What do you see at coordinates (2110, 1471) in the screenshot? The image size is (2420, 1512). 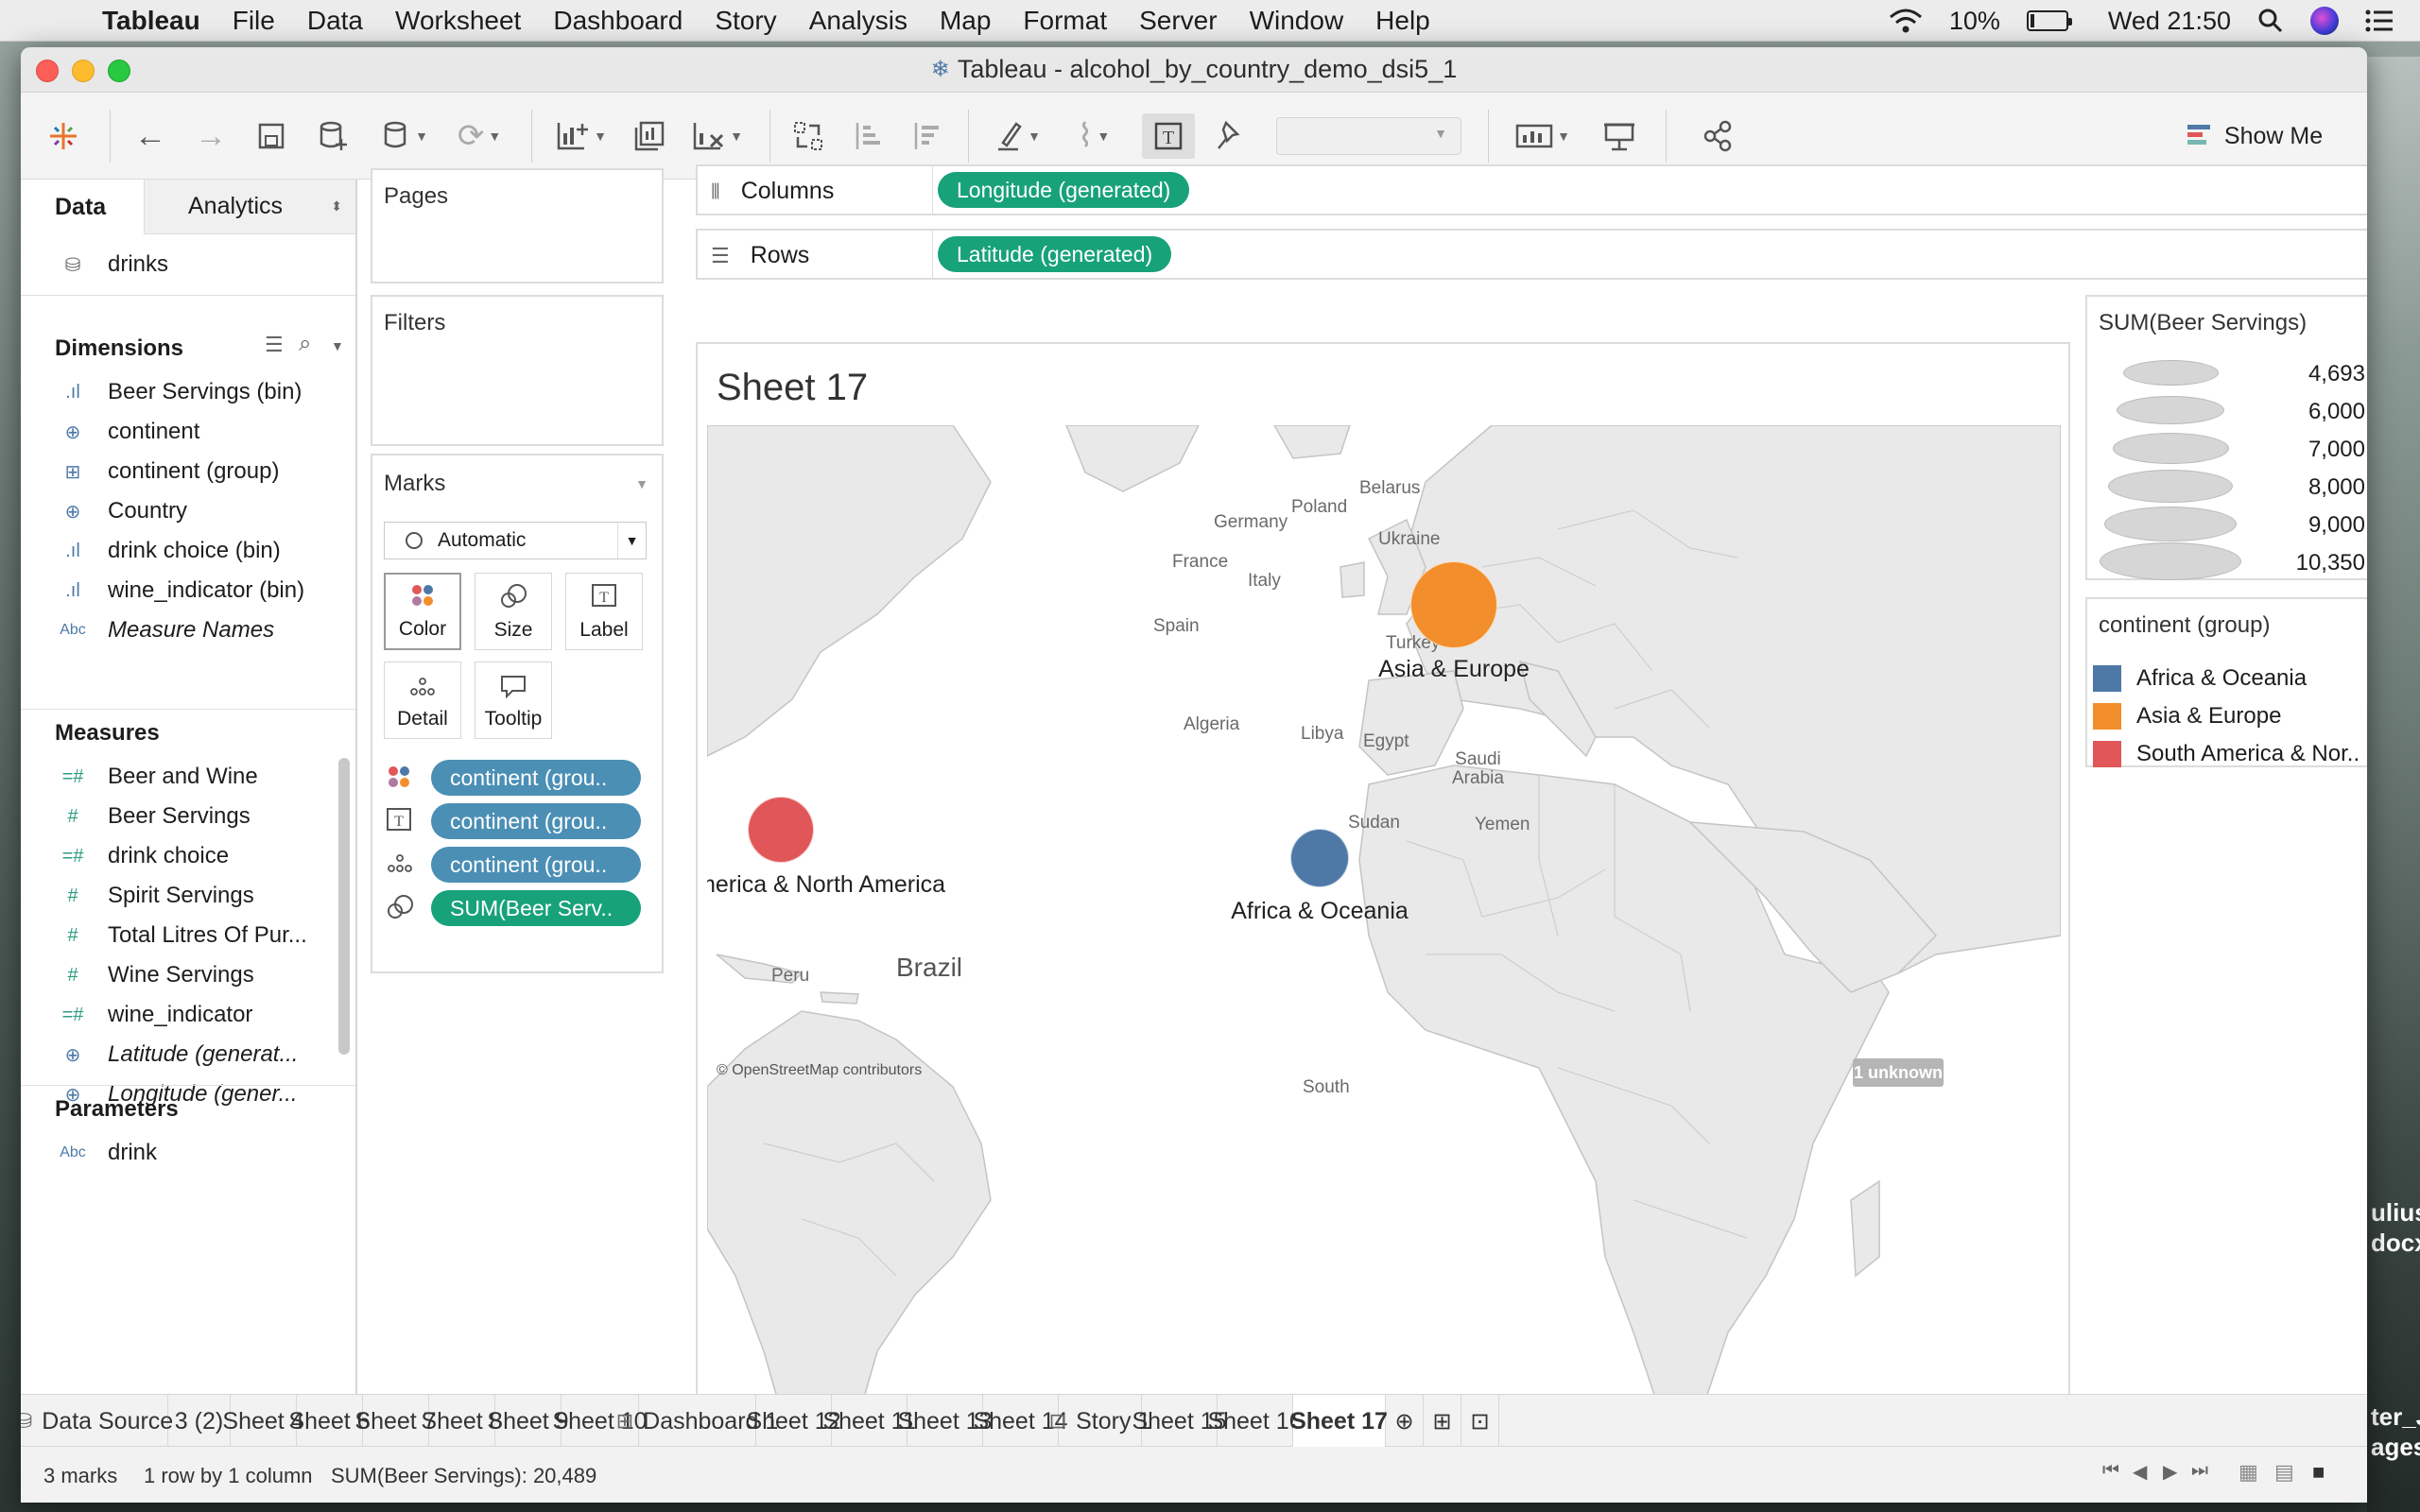 I see `first-sheet-icon: ⏮` at bounding box center [2110, 1471].